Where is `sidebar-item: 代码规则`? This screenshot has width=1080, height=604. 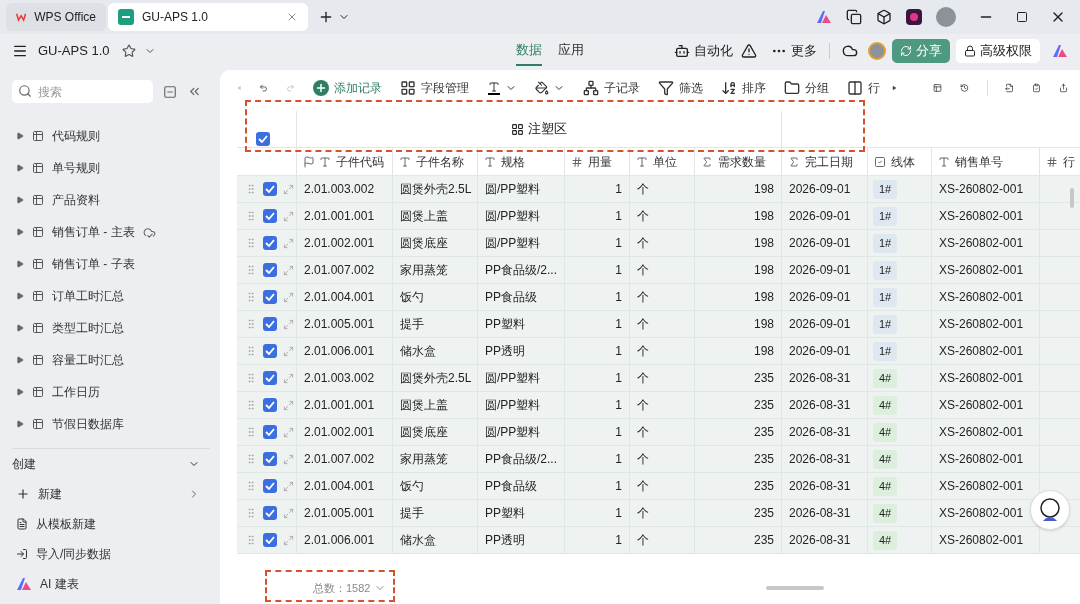
sidebar-item: 代码规则 is located at coordinates (111, 136).